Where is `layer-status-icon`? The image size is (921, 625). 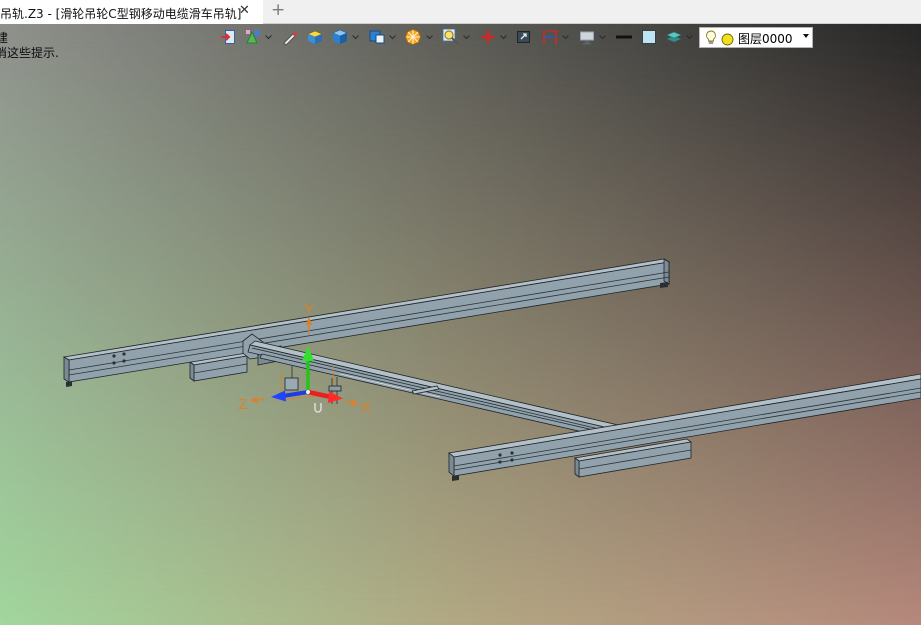 layer-status-icon is located at coordinates (727, 38).